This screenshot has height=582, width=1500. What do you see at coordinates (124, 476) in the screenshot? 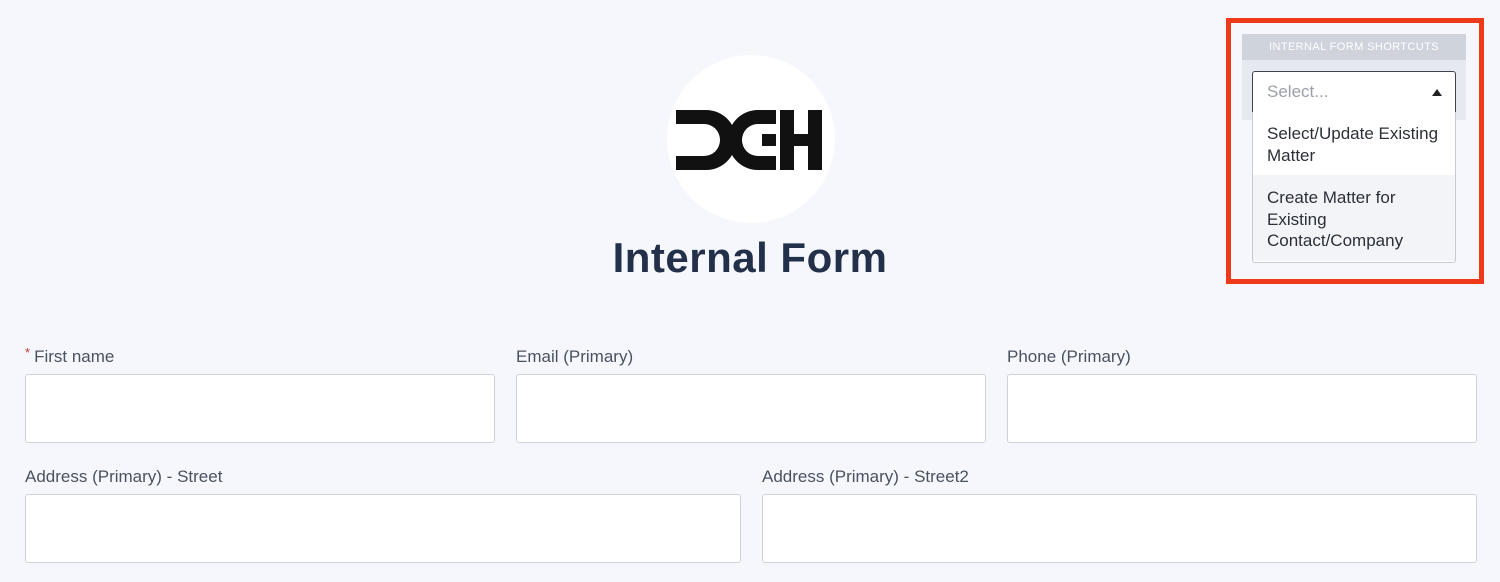
I see `street-label: Address (Primary) - Street` at bounding box center [124, 476].